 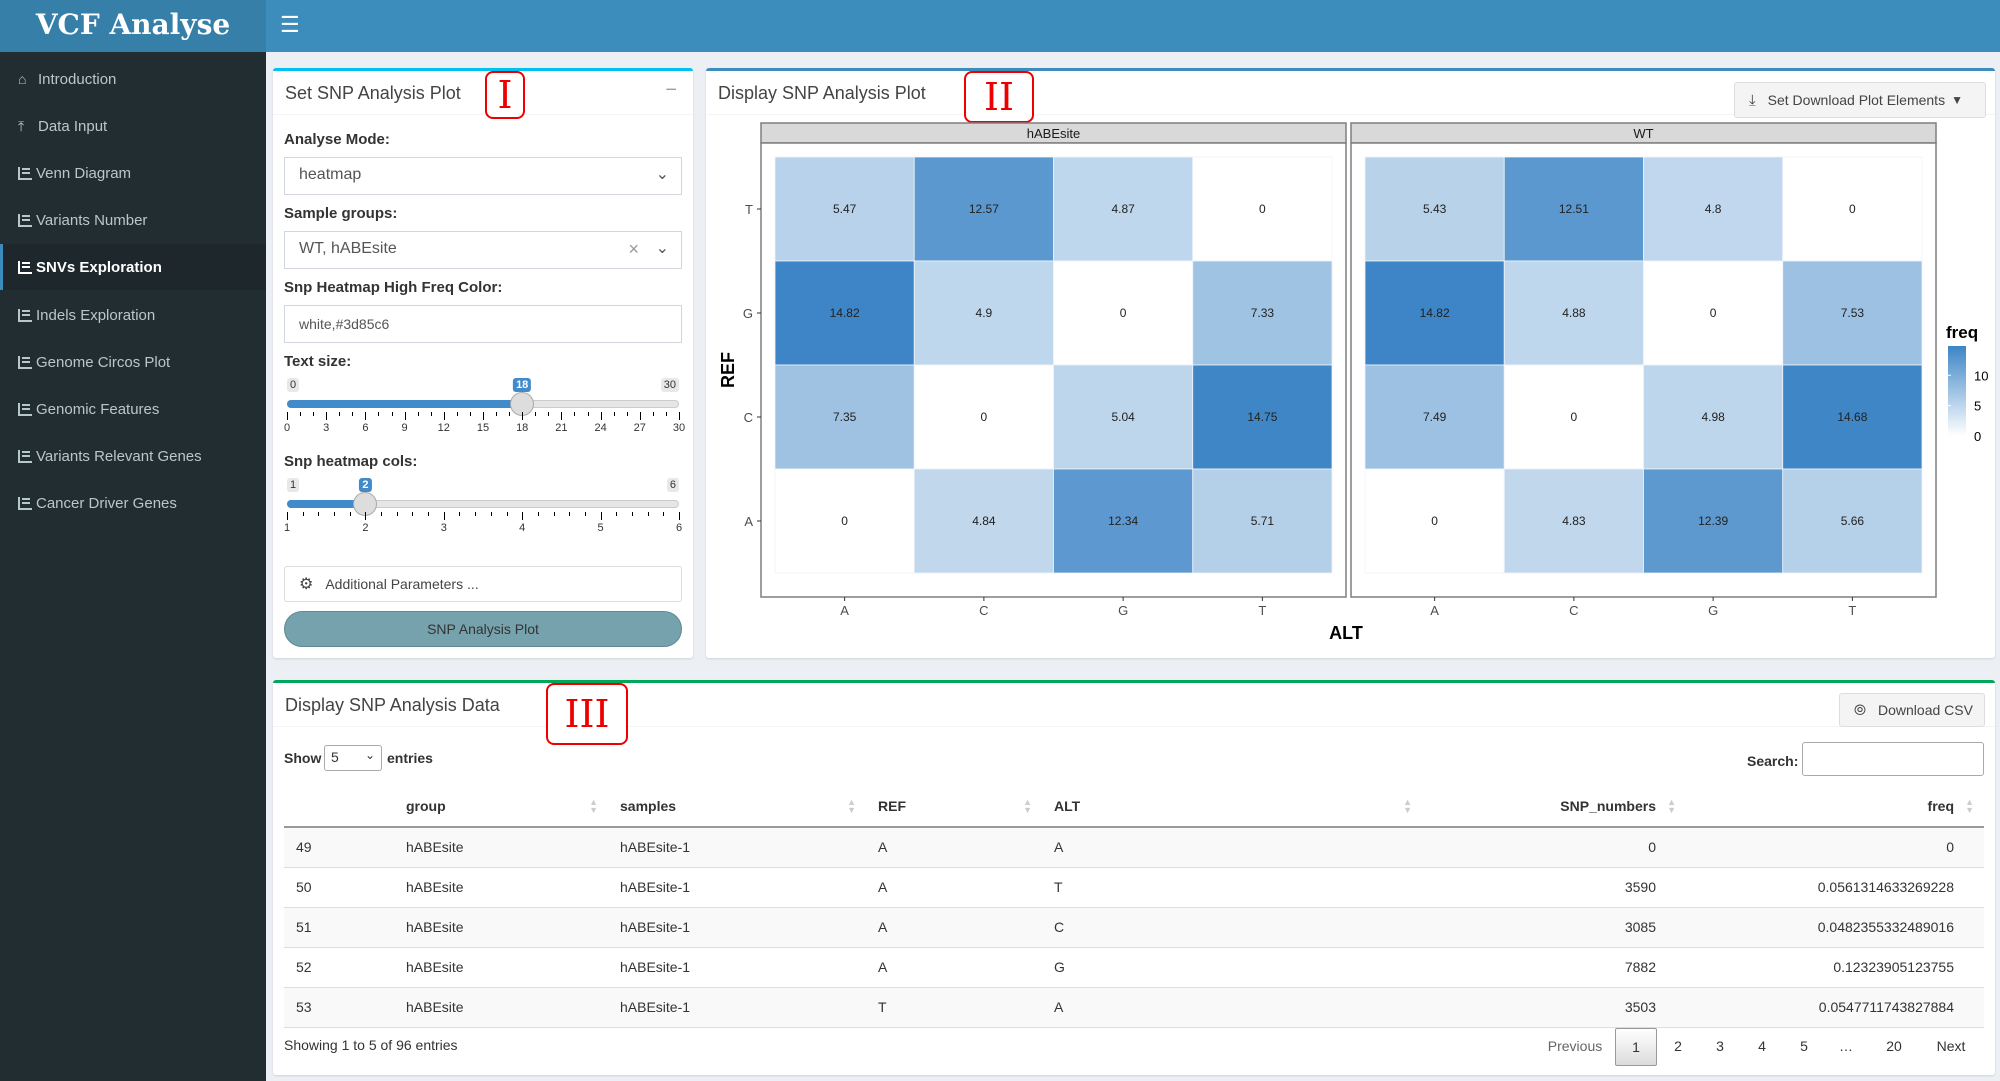 I want to click on cell-alt: C, so click(x=1232, y=927).